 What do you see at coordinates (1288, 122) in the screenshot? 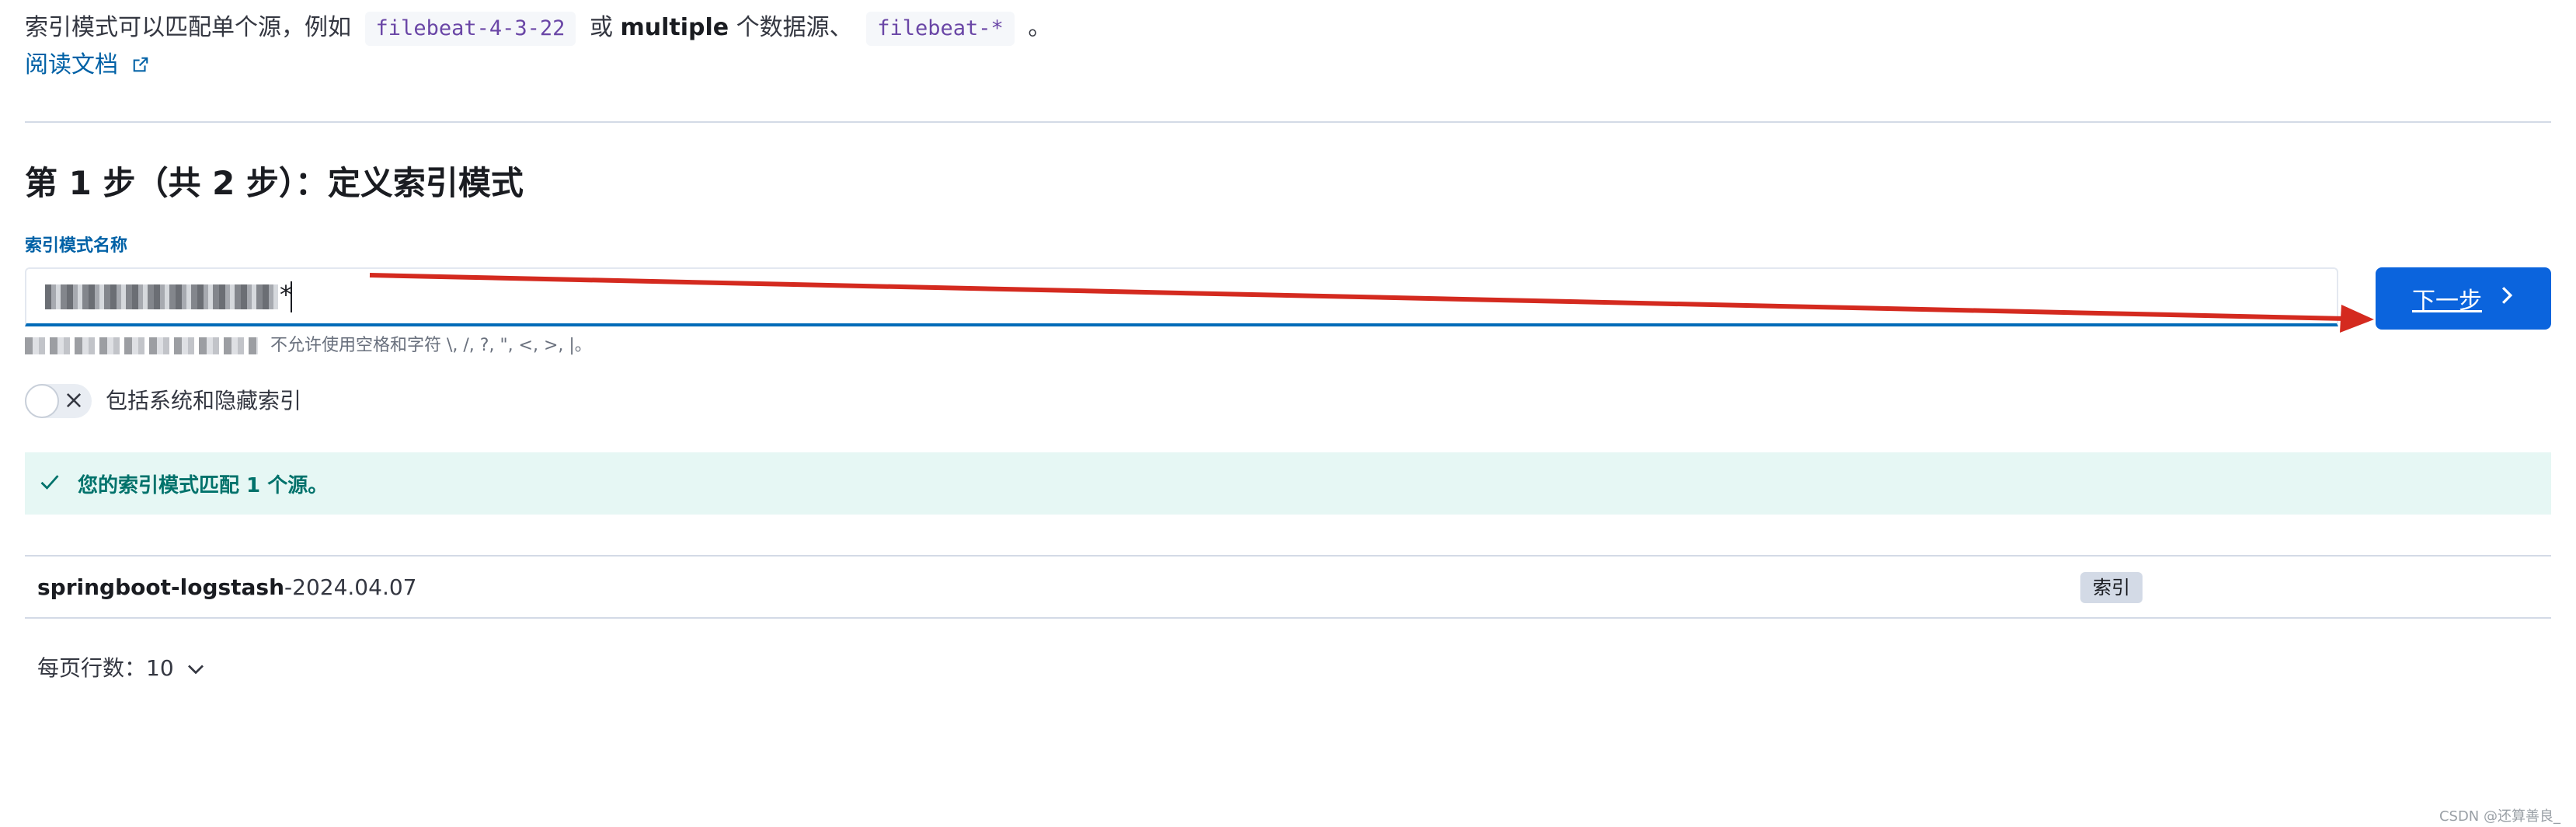
I see `divider` at bounding box center [1288, 122].